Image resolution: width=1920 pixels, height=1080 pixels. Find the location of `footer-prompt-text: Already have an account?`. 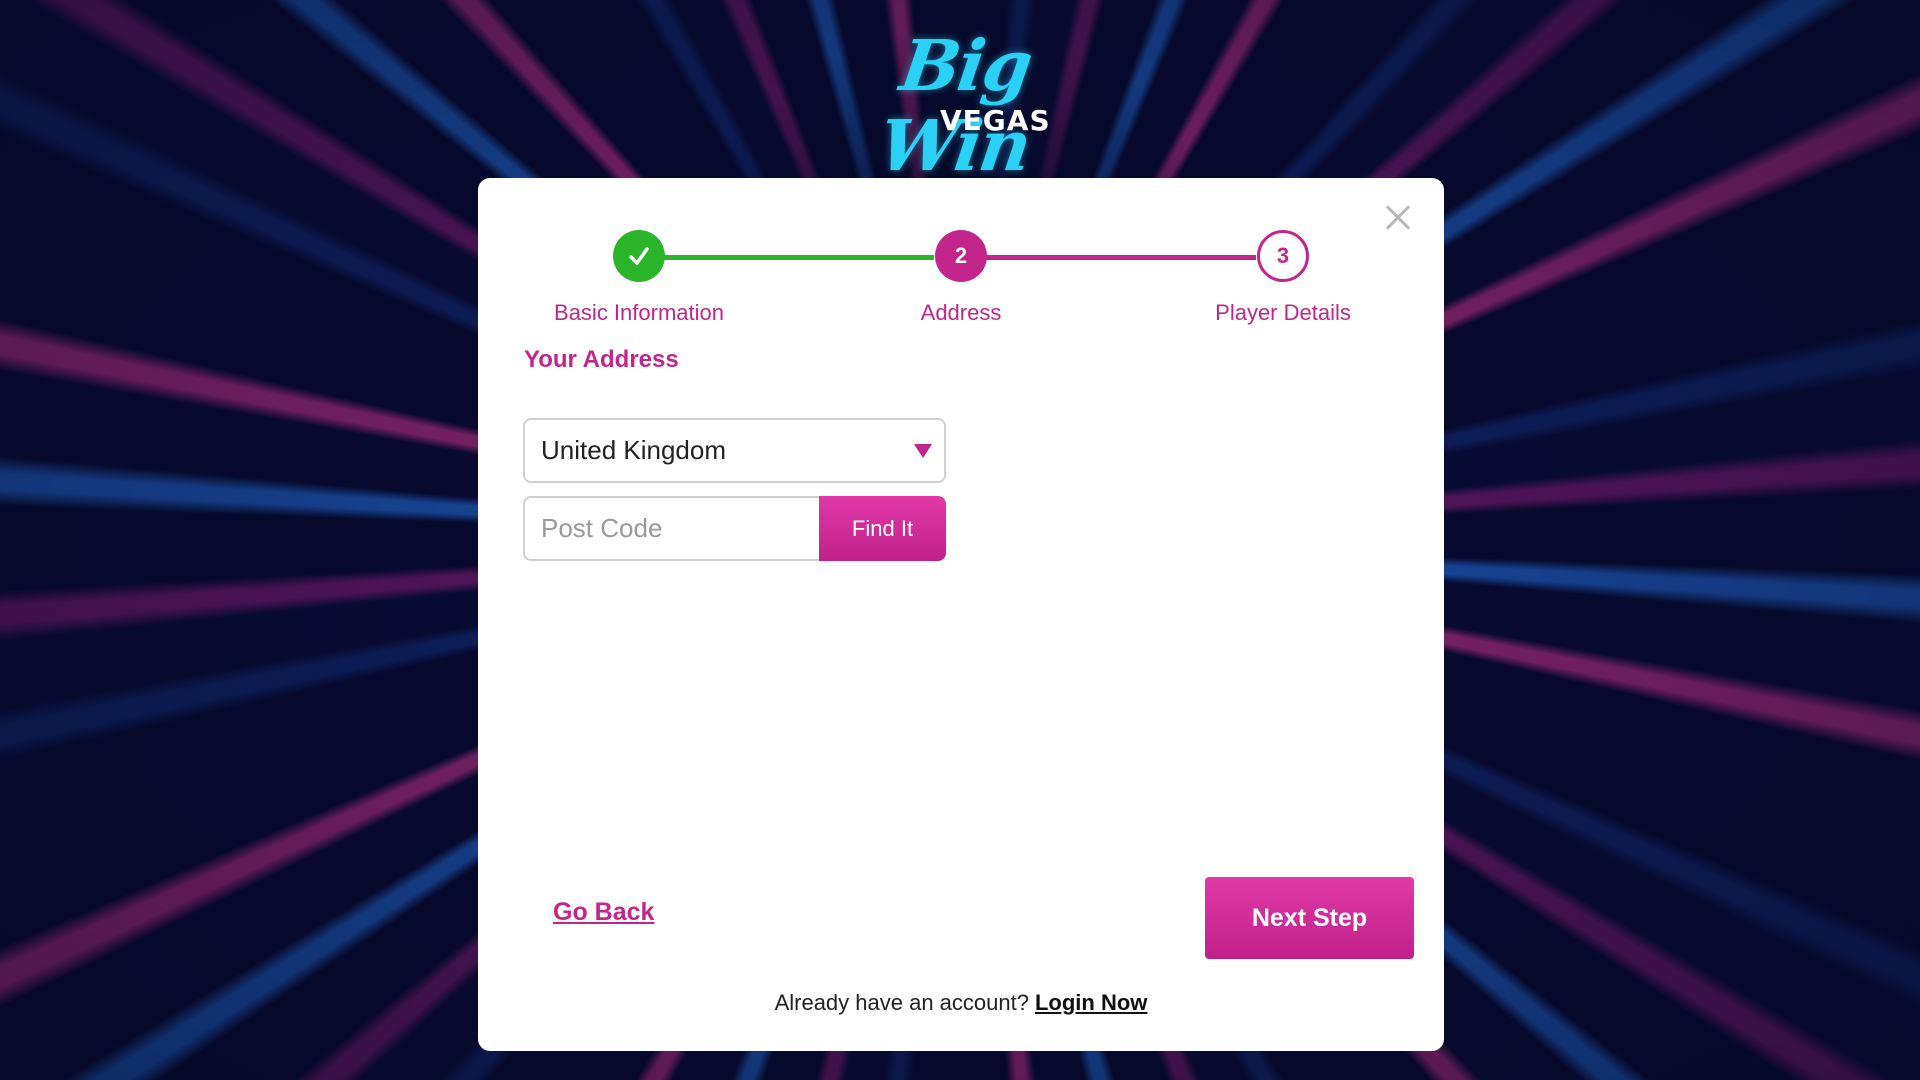

footer-prompt-text: Already have an account? is located at coordinates (901, 1002).